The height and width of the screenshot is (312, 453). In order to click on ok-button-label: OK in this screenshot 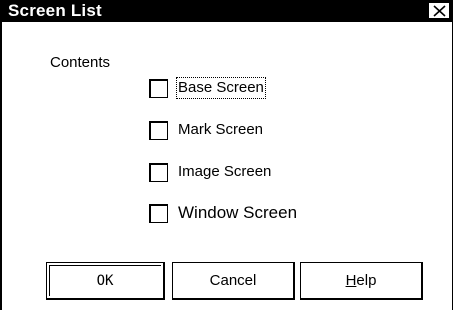, I will do `click(105, 281)`.